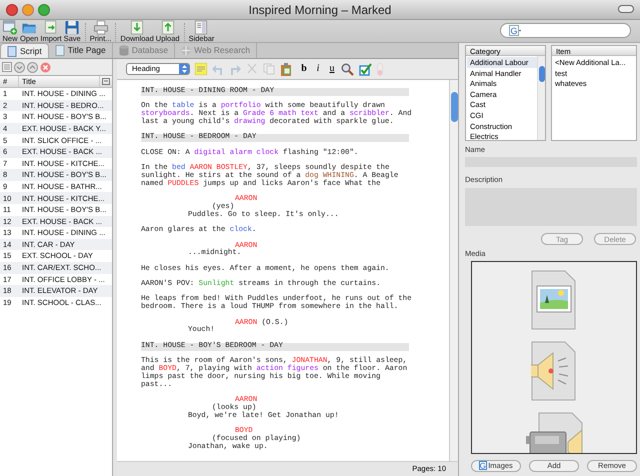 The height and width of the screenshot is (476, 640). I want to click on copy-icon, so click(269, 69).